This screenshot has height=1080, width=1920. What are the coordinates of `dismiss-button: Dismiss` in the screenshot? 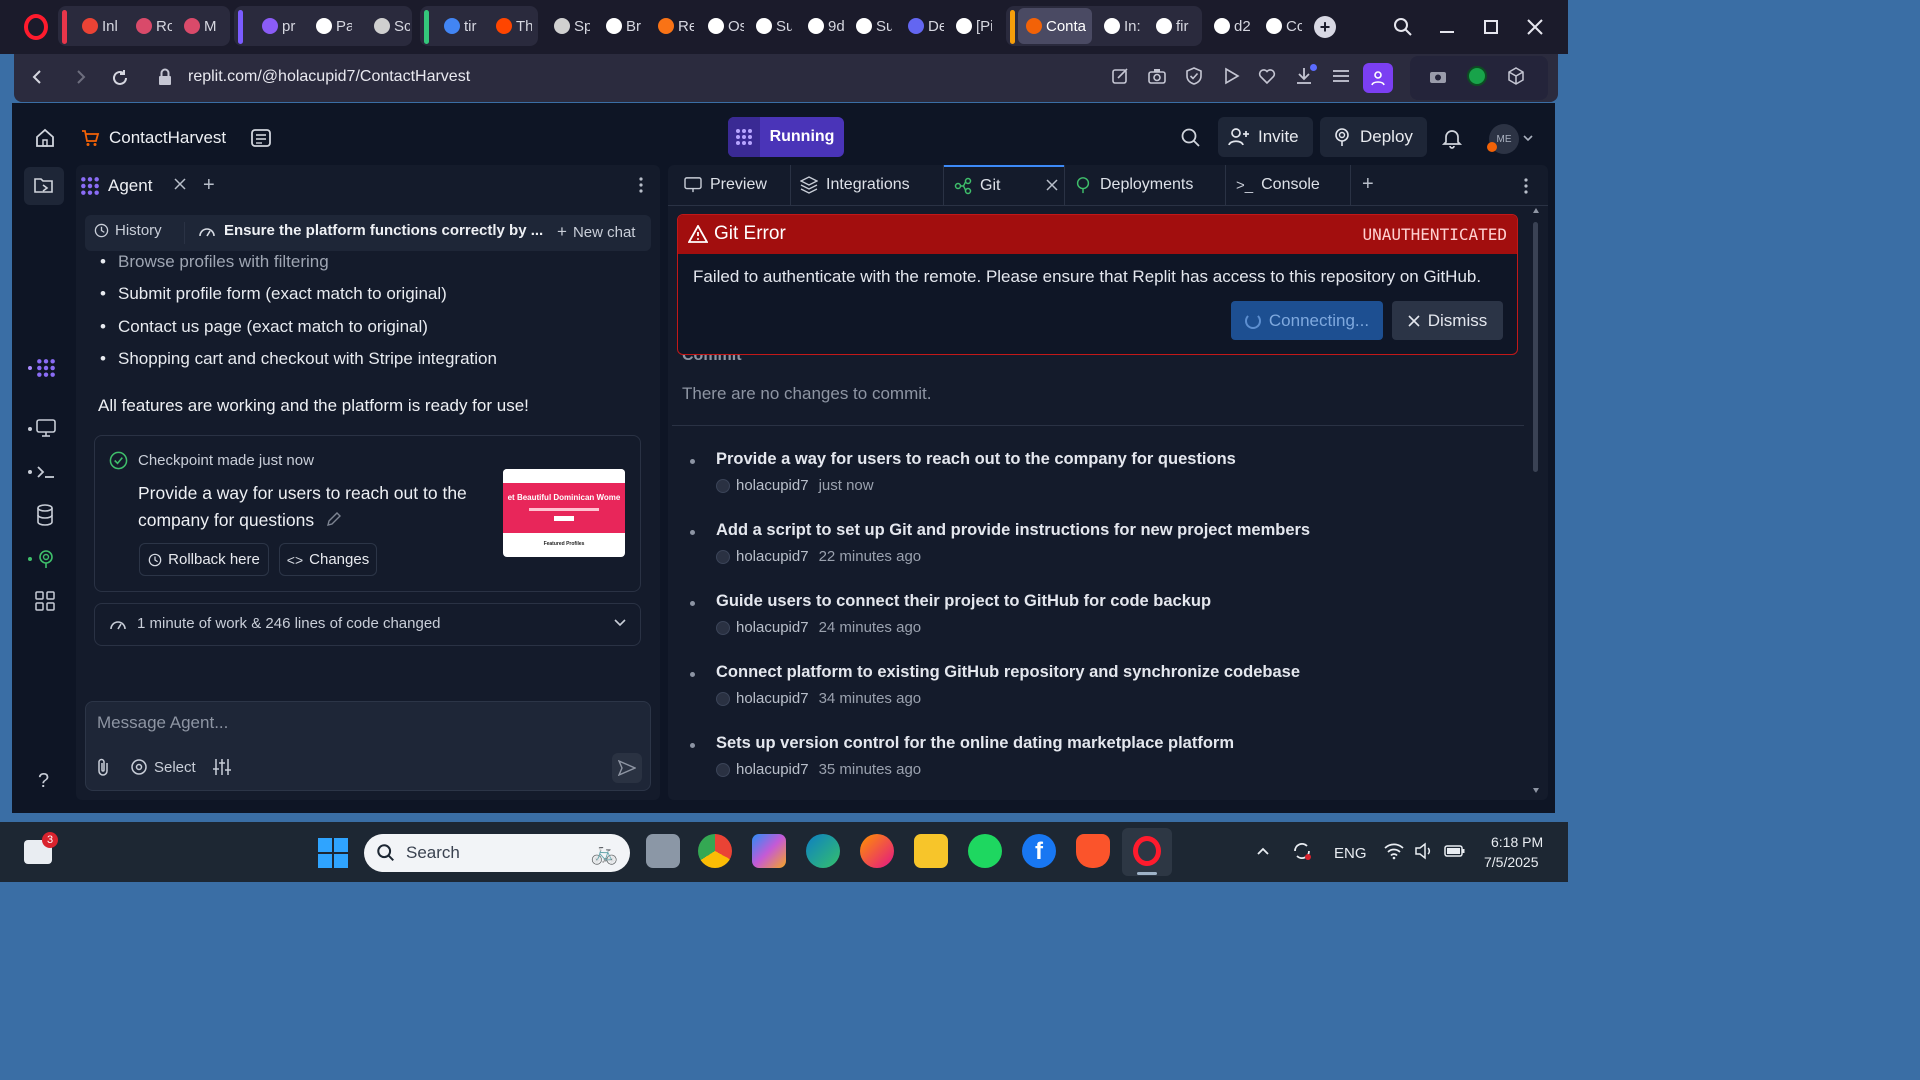 It's located at (1447, 320).